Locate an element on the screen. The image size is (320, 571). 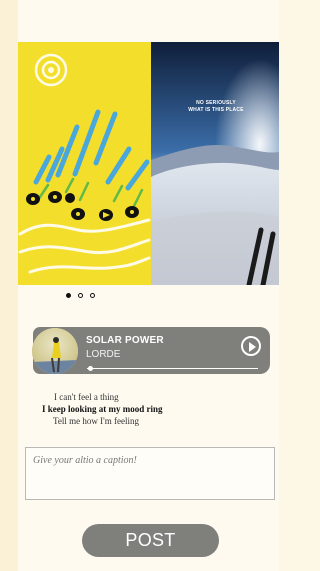
play-icon is located at coordinates (251, 346).